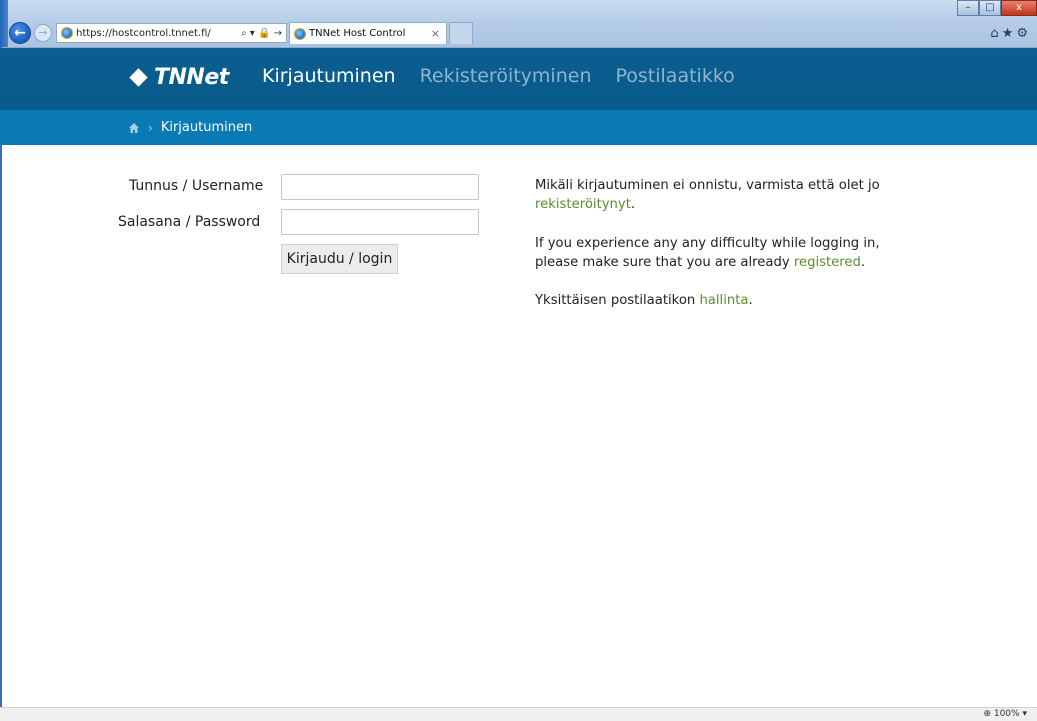 The height and width of the screenshot is (721, 1037). I want to click on zoom-level: 100%, so click(1006, 714).